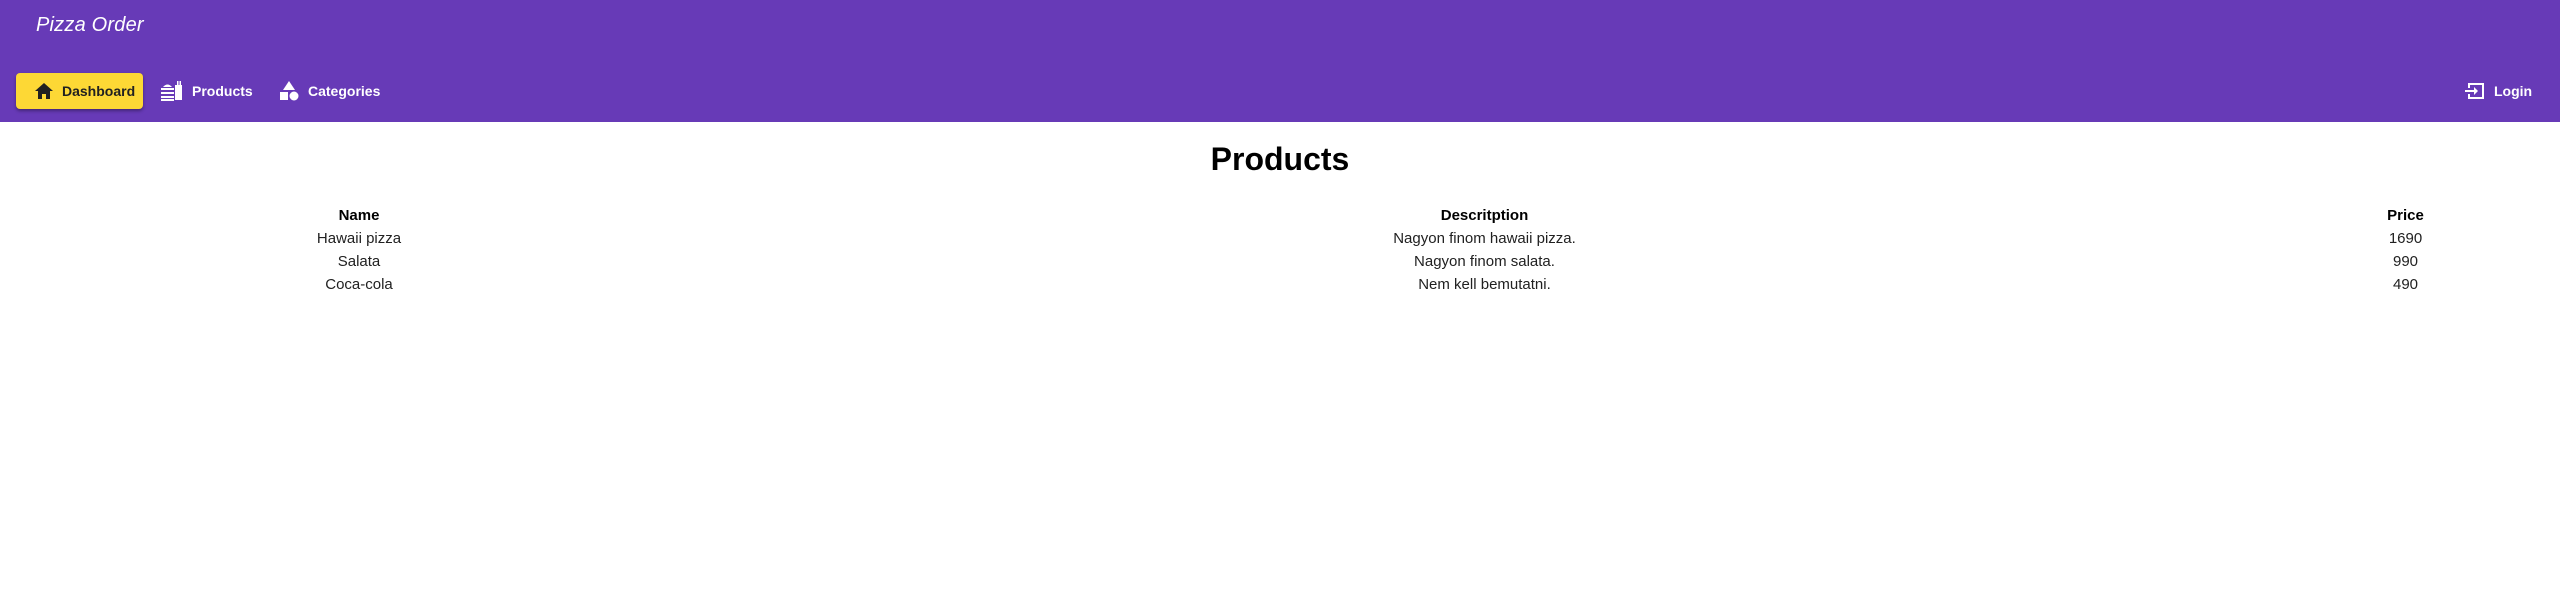 This screenshot has width=2560, height=591. I want to click on cell-name: Salata, so click(359, 261).